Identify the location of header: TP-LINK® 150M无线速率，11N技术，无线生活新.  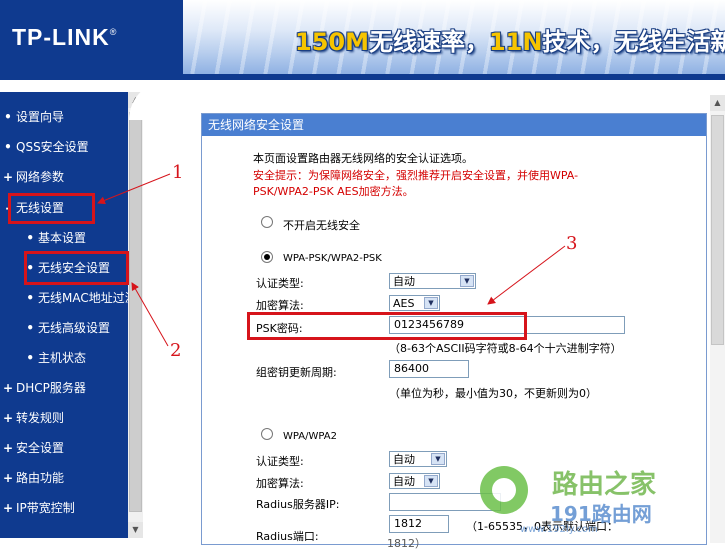
(362, 40).